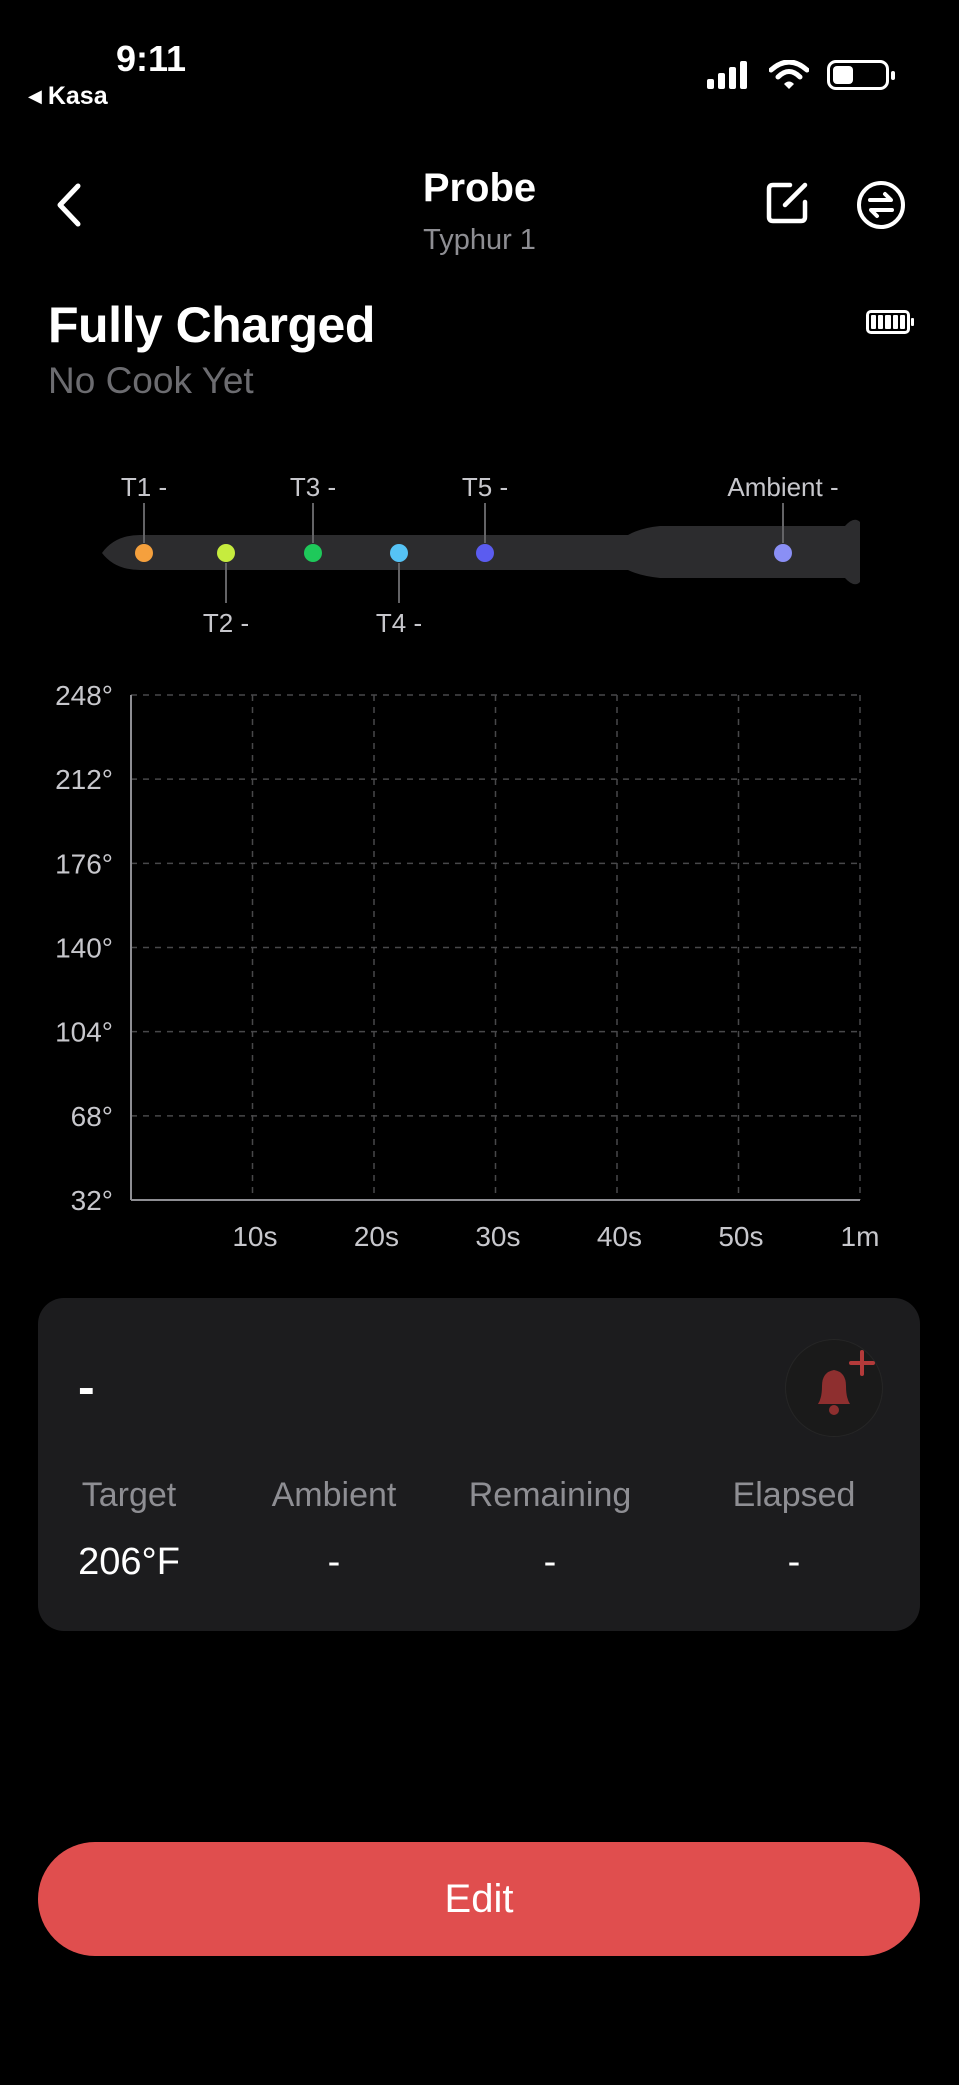  Describe the element at coordinates (313, 487) in the screenshot. I see `sensor-label-t3: T3 -` at that location.